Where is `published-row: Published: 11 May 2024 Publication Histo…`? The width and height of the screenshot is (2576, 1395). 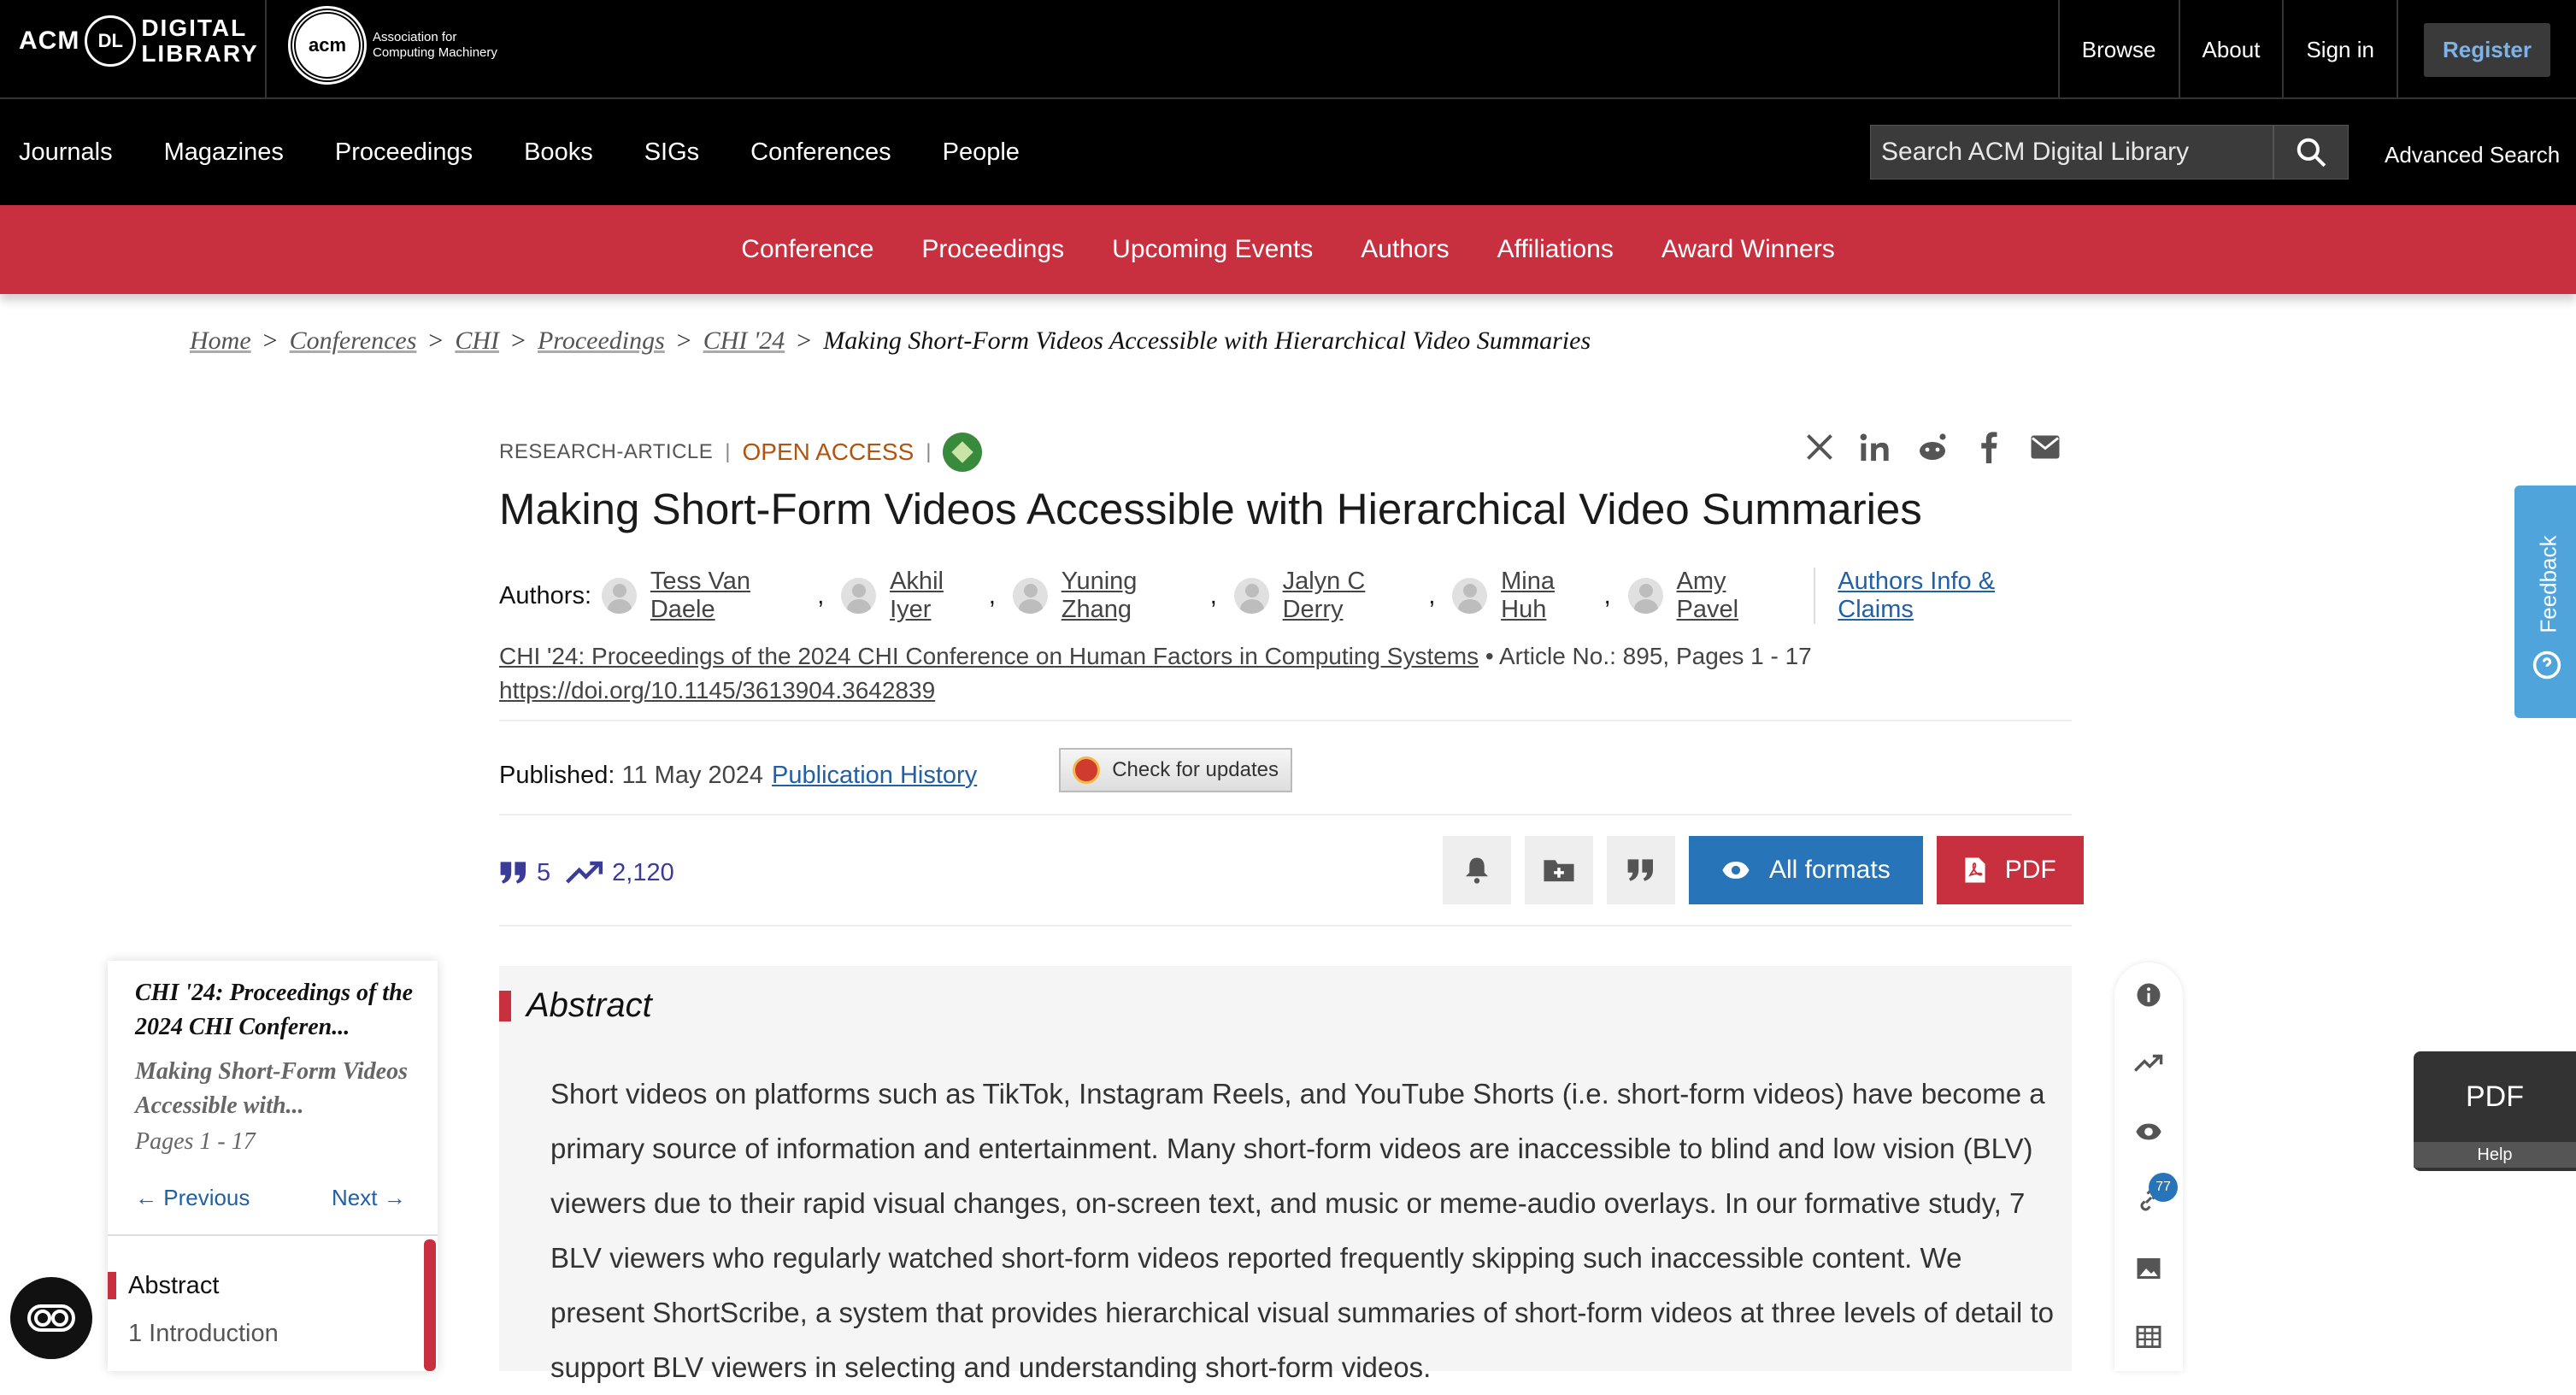 published-row: Published: 11 May 2024 Publication Histo… is located at coordinates (1285, 776).